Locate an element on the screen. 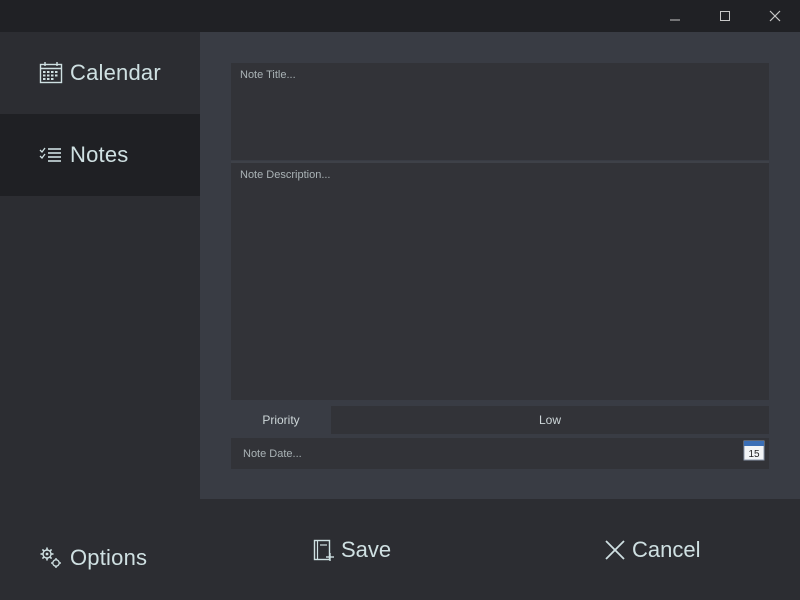 This screenshot has height=600, width=800. title-bar is located at coordinates (400, 16).